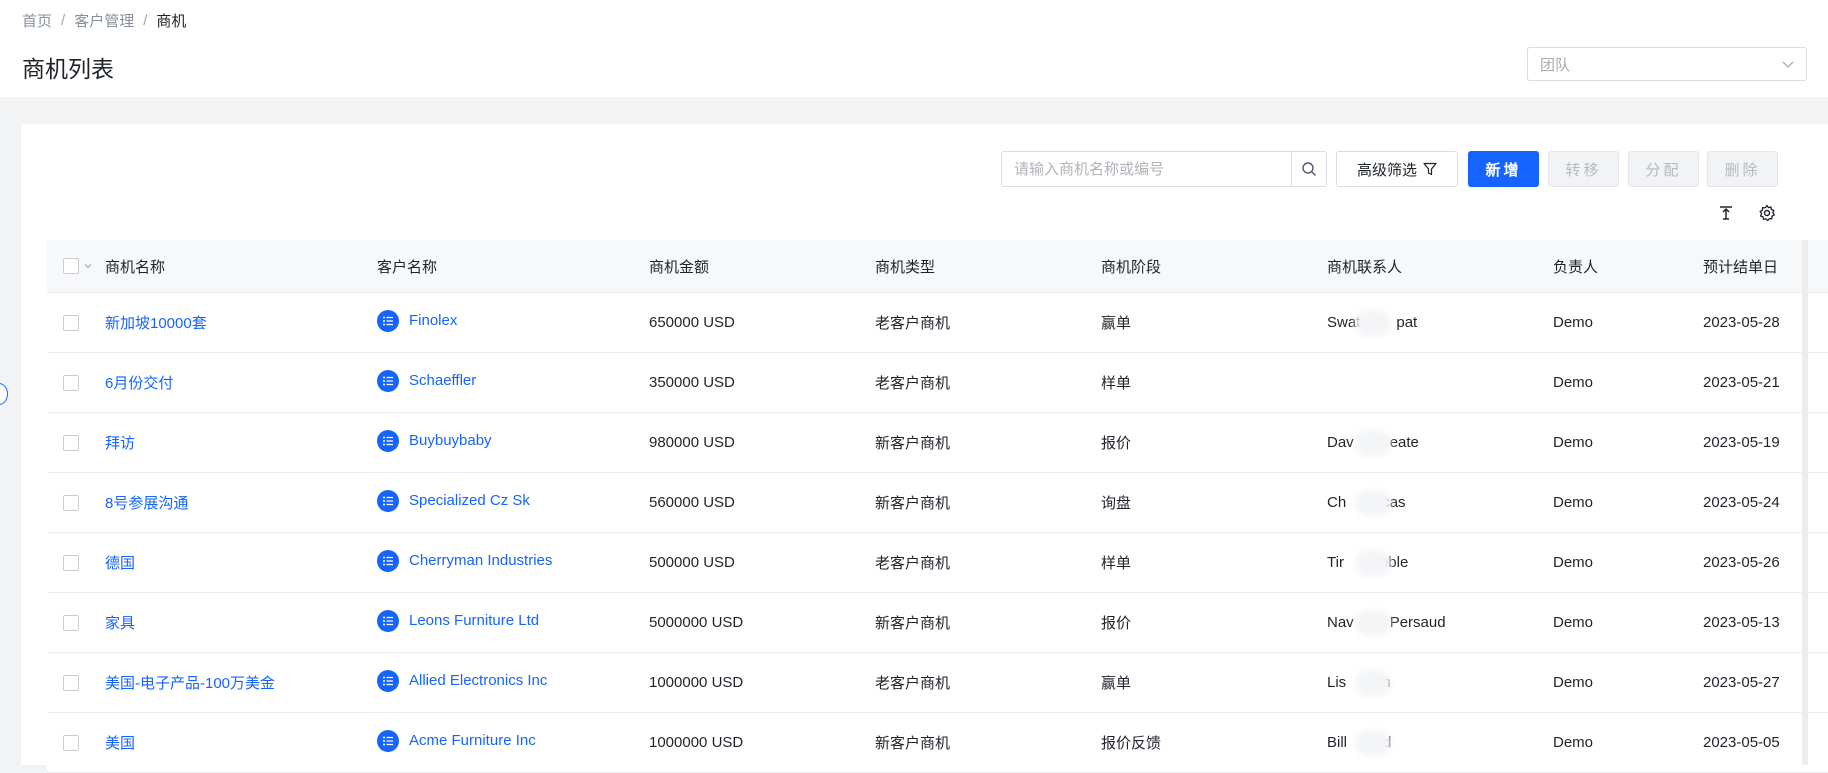 Image resolution: width=1828 pixels, height=773 pixels. I want to click on expected-close-date-cell: 2023-05-28, so click(1741, 322).